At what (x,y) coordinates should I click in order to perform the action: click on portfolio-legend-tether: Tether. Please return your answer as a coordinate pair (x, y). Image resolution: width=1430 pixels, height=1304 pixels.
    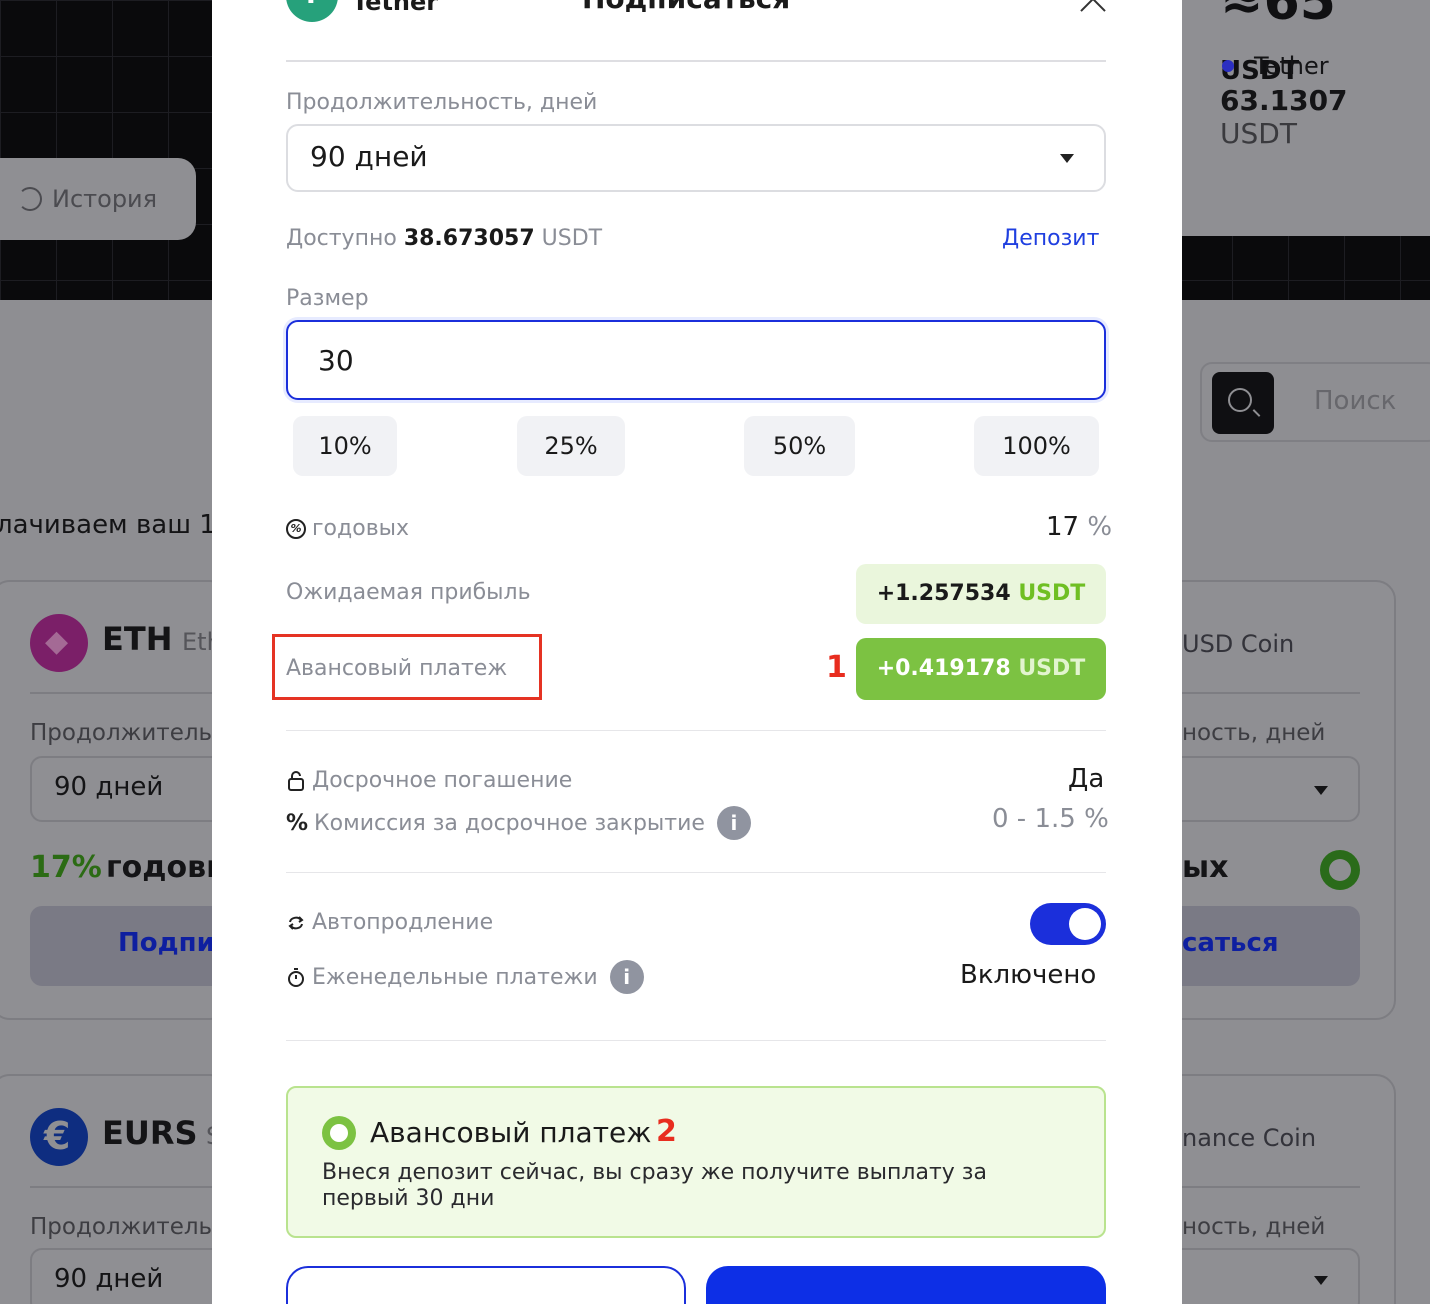
    Looking at the image, I should click on (1275, 66).